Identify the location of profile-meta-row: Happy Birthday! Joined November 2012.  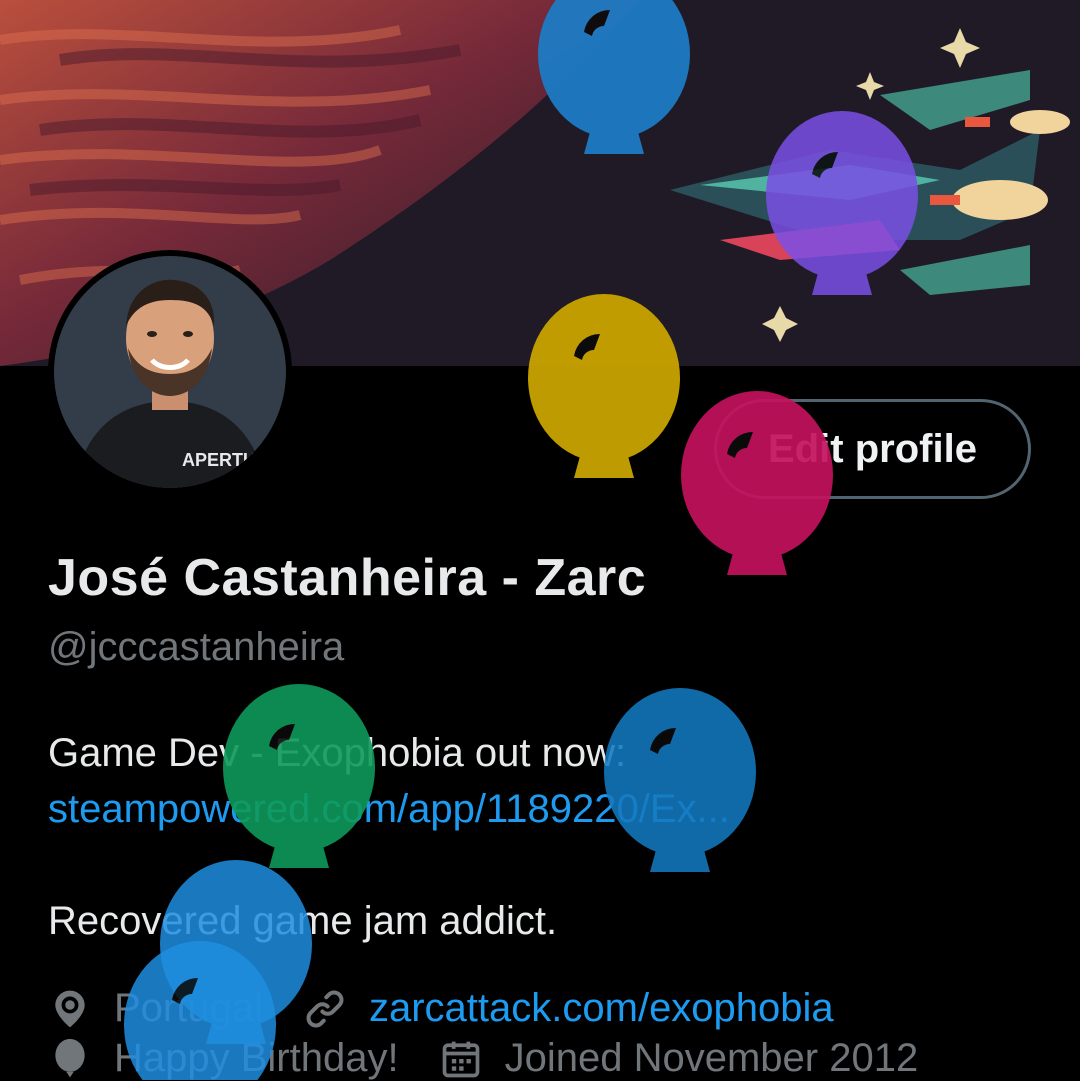
(503, 1058).